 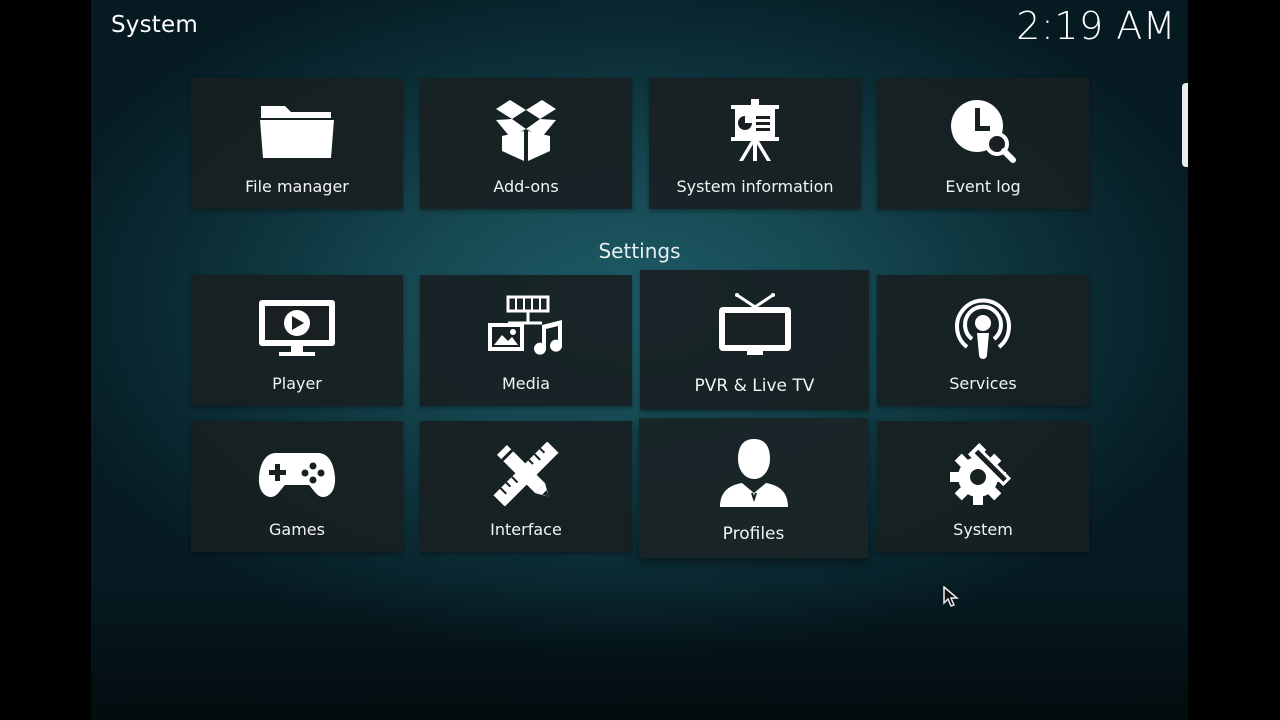 What do you see at coordinates (951, 598) in the screenshot?
I see `mouse-pointer-icon` at bounding box center [951, 598].